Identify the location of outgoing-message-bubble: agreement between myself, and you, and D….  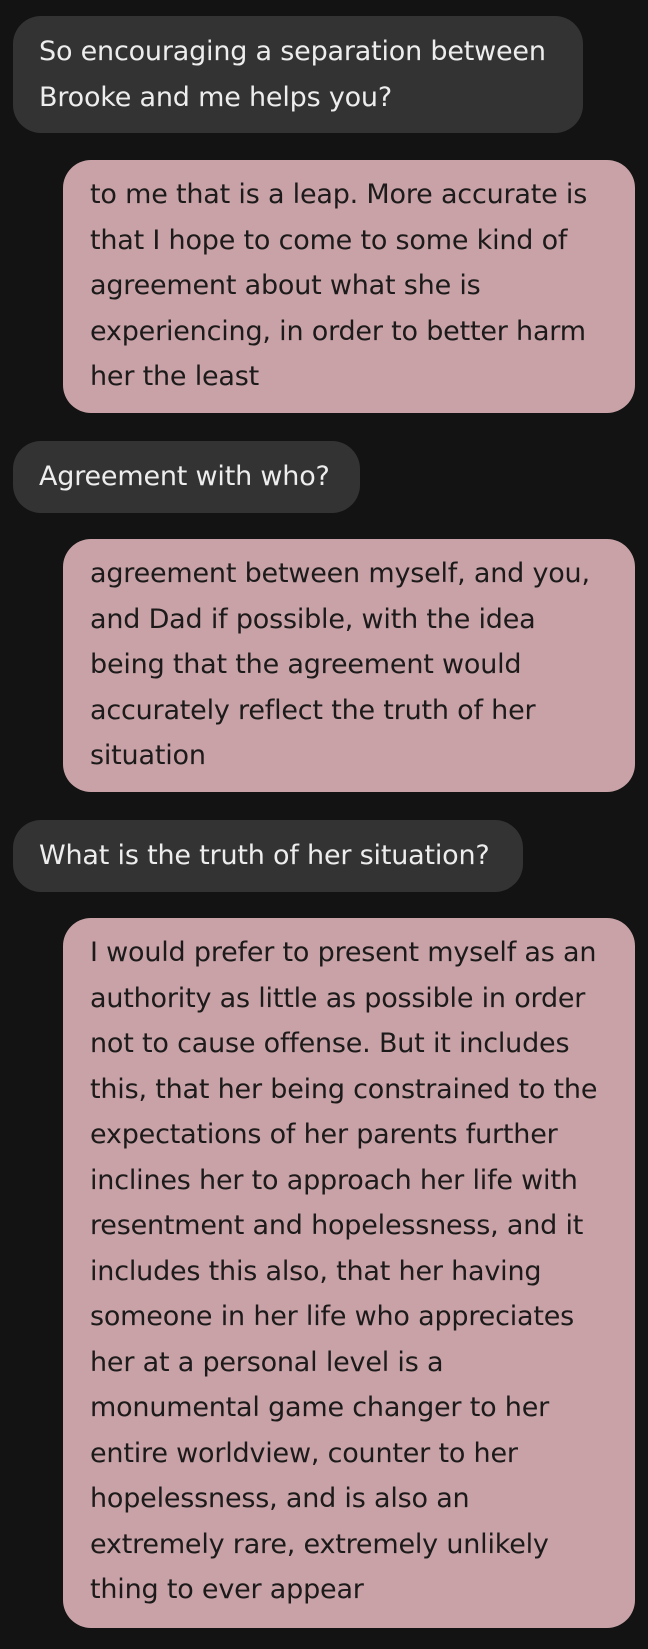
(349, 665).